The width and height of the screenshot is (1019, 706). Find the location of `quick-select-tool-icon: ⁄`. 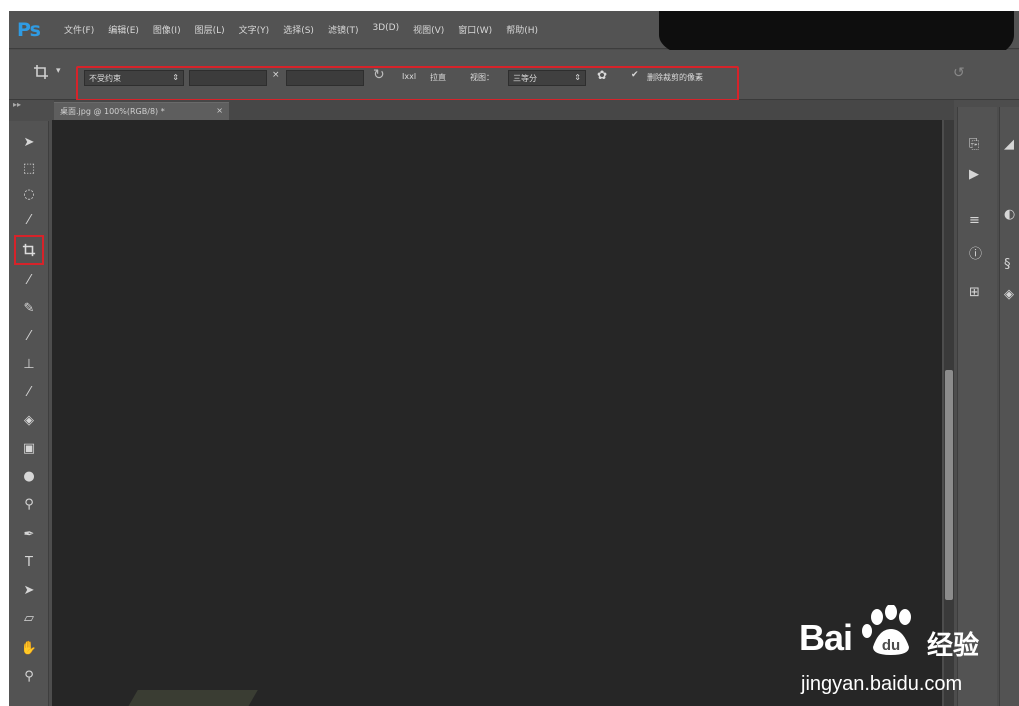

quick-select-tool-icon: ⁄ is located at coordinates (29, 220).